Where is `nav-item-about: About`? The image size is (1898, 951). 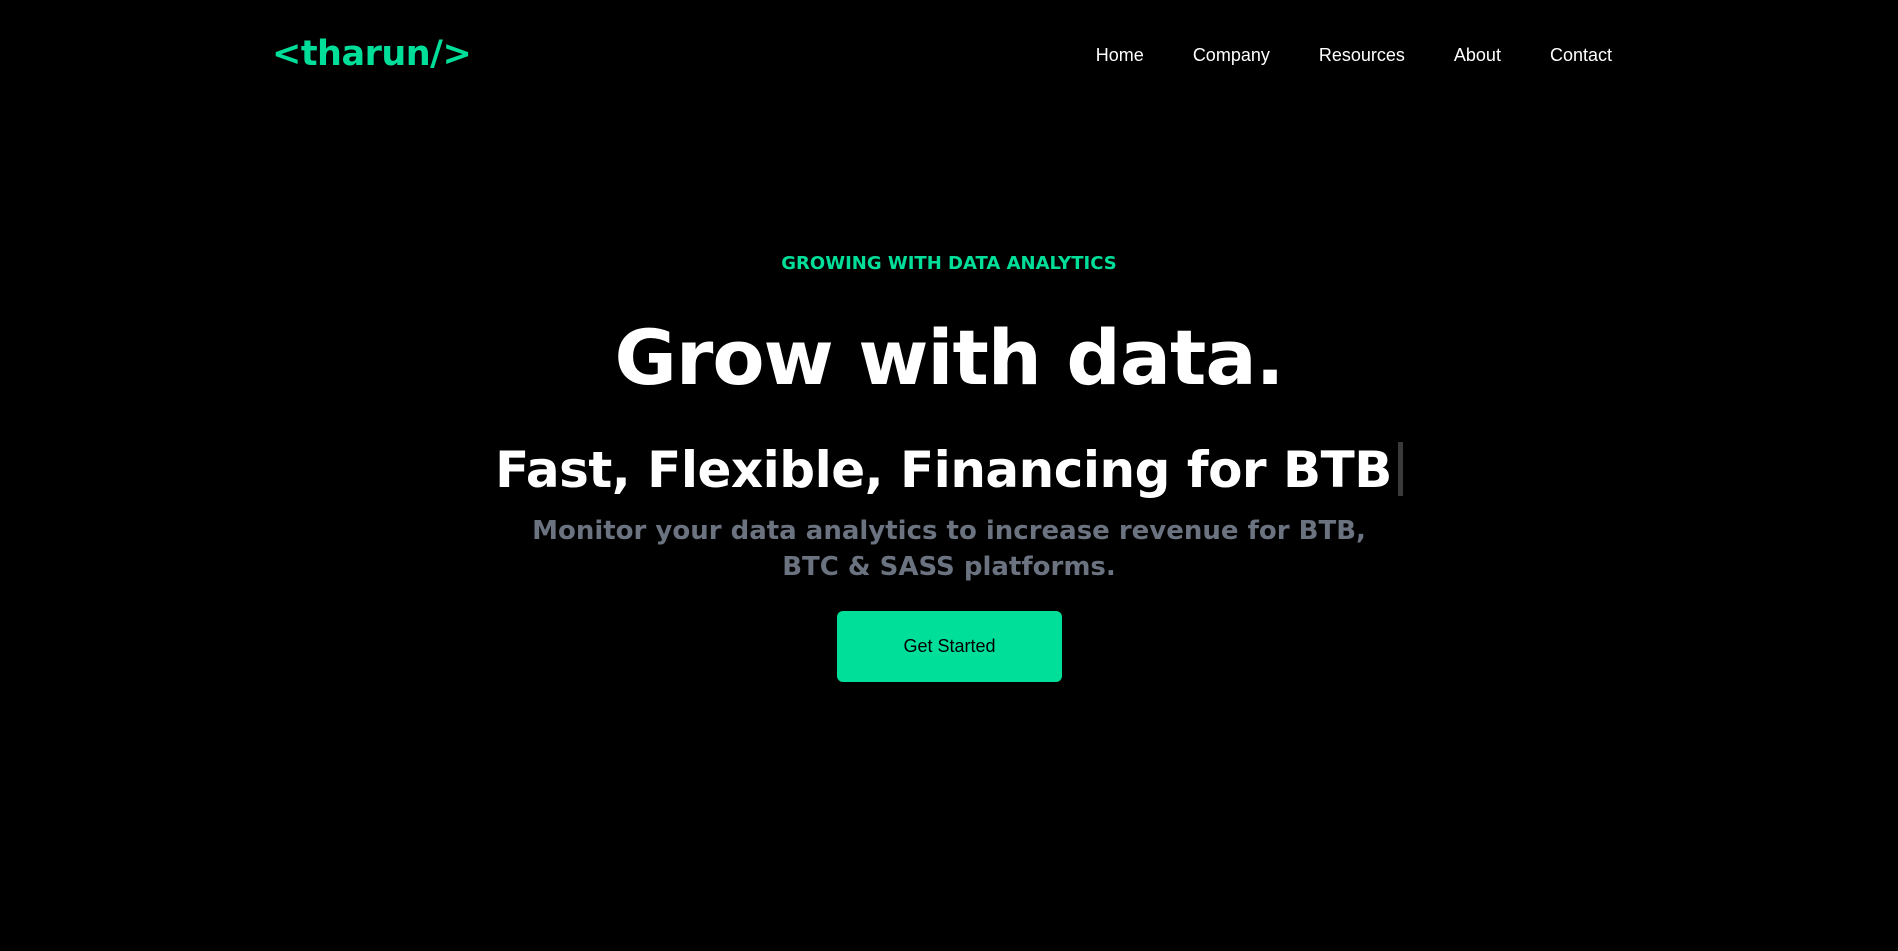 nav-item-about: About is located at coordinates (1453, 55).